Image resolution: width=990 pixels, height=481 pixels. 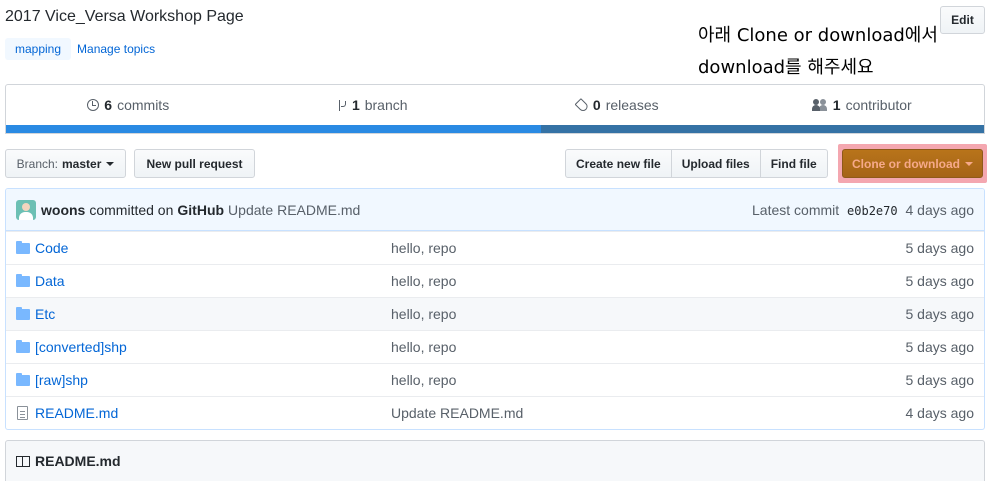 What do you see at coordinates (906, 163) in the screenshot?
I see `clone-label: Clone or download` at bounding box center [906, 163].